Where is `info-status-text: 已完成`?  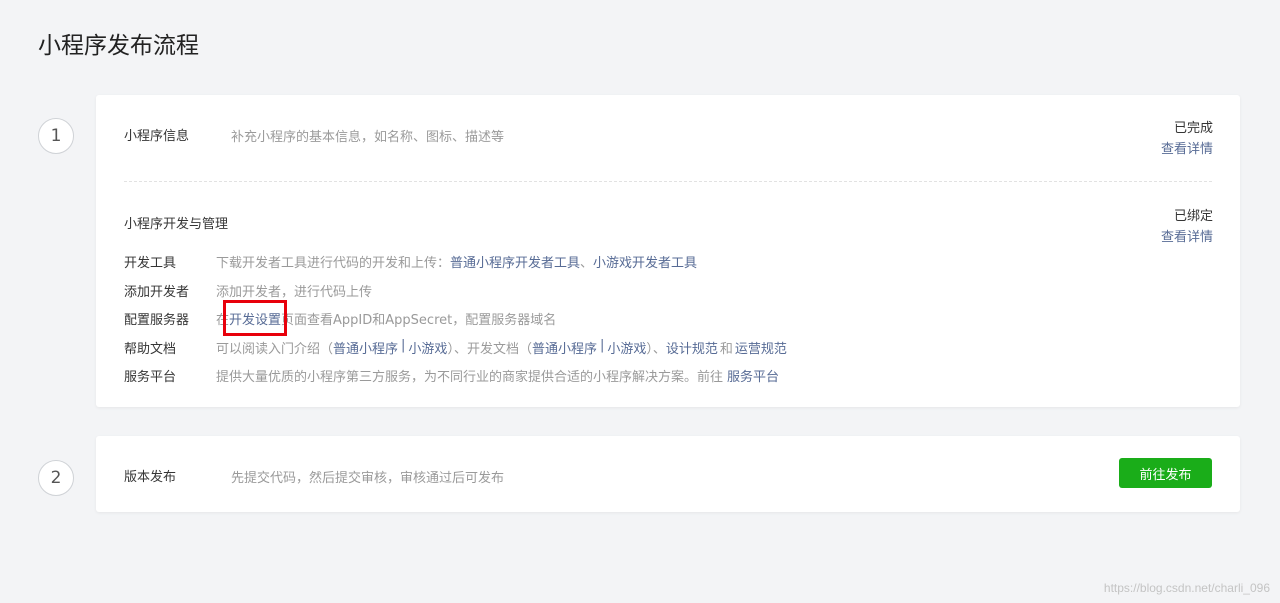
info-status-text: 已完成 is located at coordinates (1193, 128).